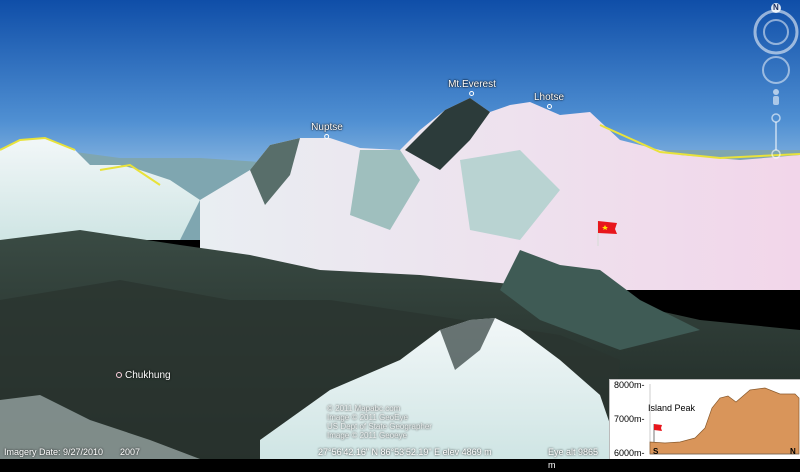  What do you see at coordinates (148, 375) in the screenshot?
I see `place-name: Chukhung` at bounding box center [148, 375].